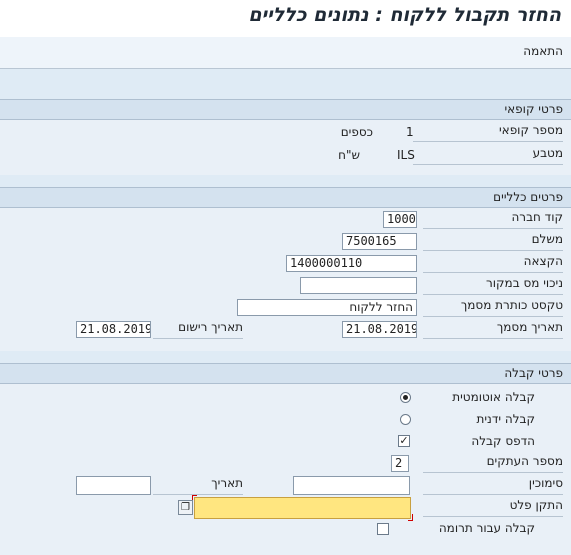 The height and width of the screenshot is (555, 571). I want to click on output-device-input, so click(302, 508).